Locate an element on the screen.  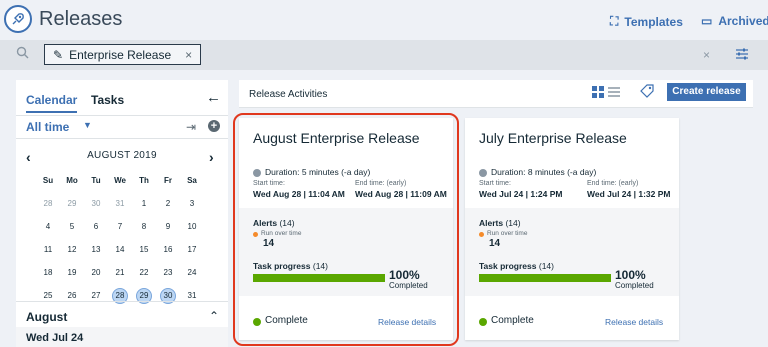
archived-label: Archived is located at coordinates (743, 21).